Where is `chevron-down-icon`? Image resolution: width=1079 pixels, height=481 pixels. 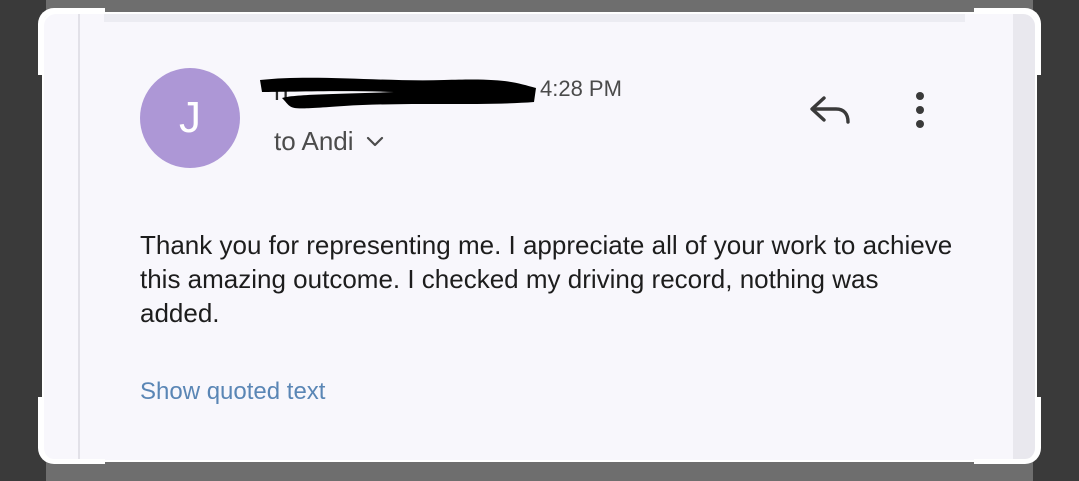 chevron-down-icon is located at coordinates (374, 141).